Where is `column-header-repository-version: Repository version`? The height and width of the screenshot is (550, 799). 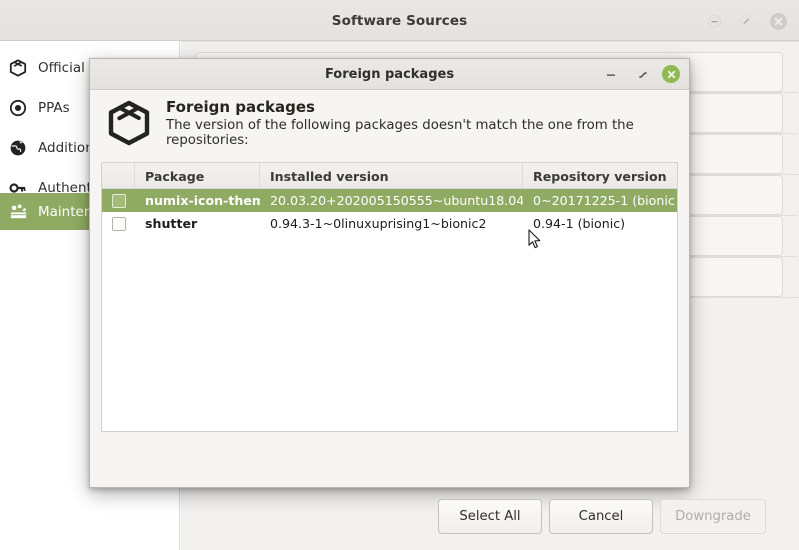
column-header-repository-version: Repository version is located at coordinates (599, 176).